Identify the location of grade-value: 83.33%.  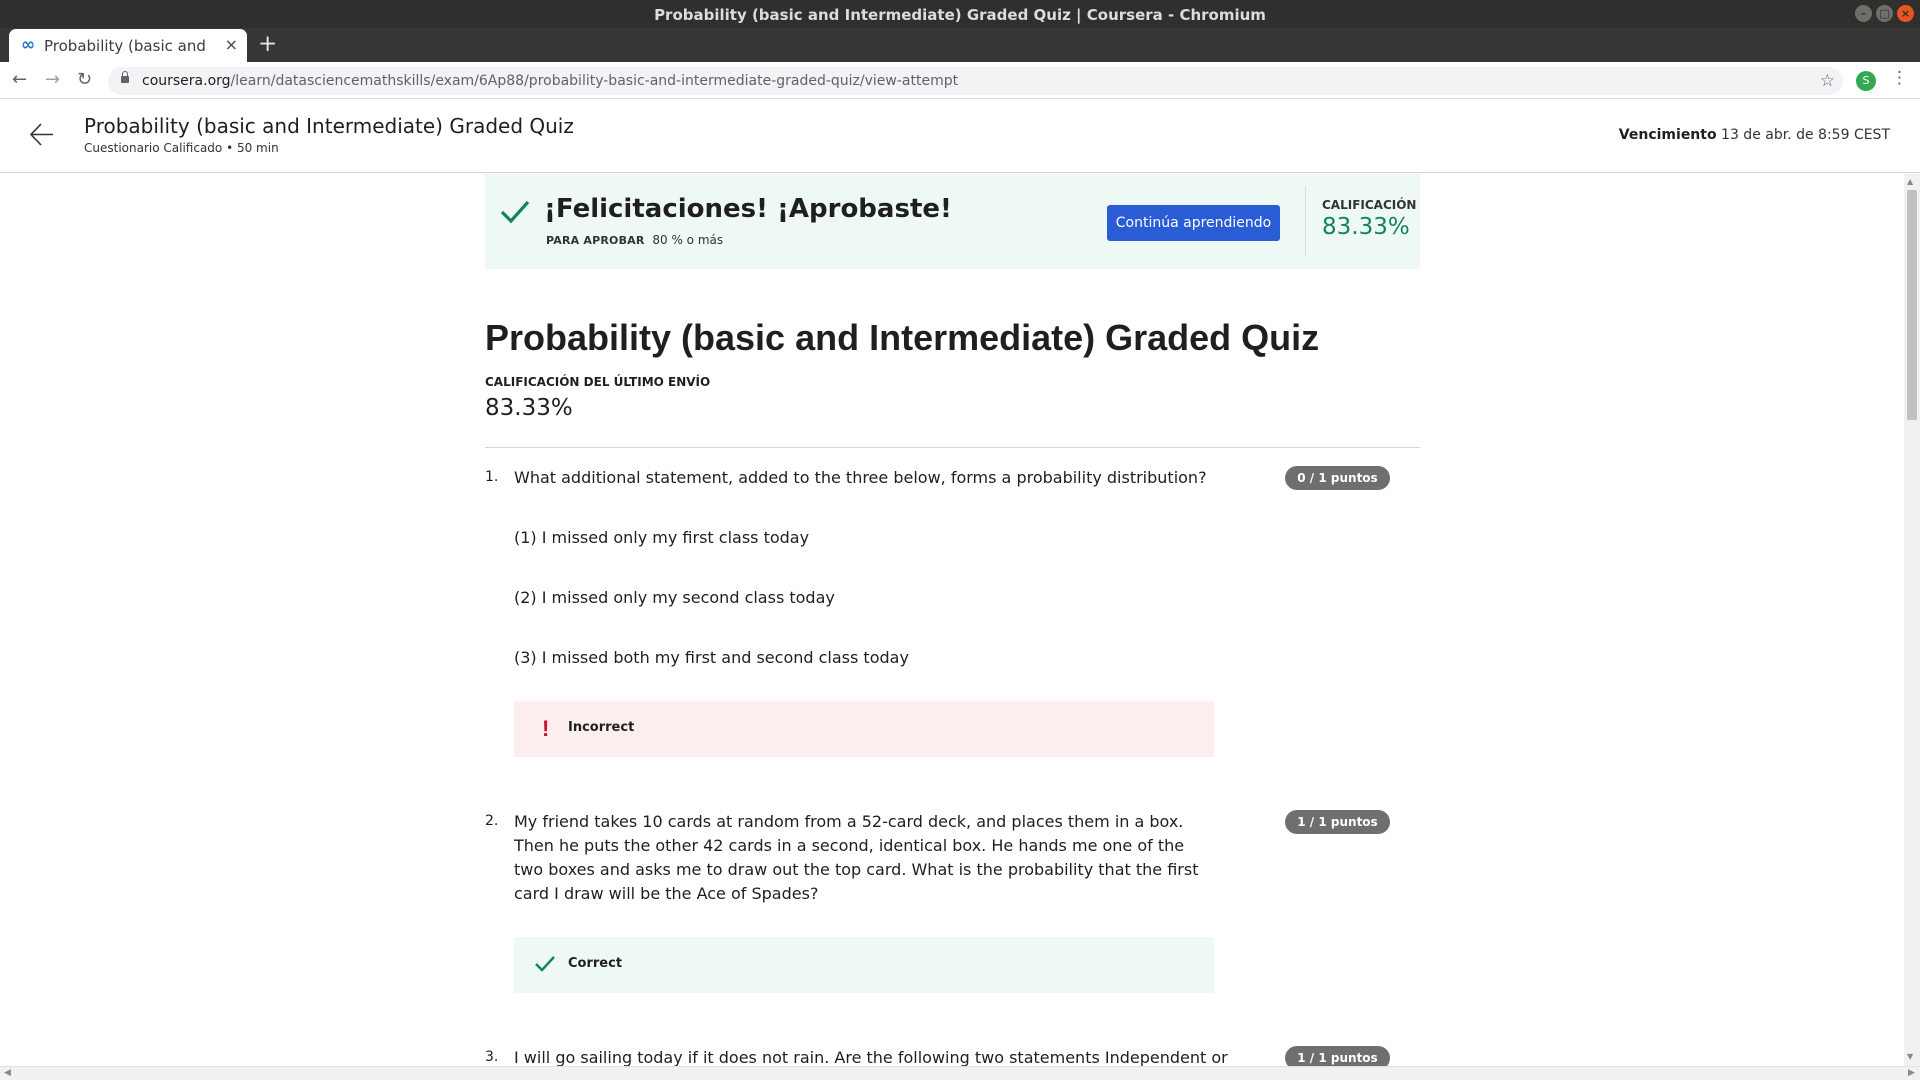
(1366, 227).